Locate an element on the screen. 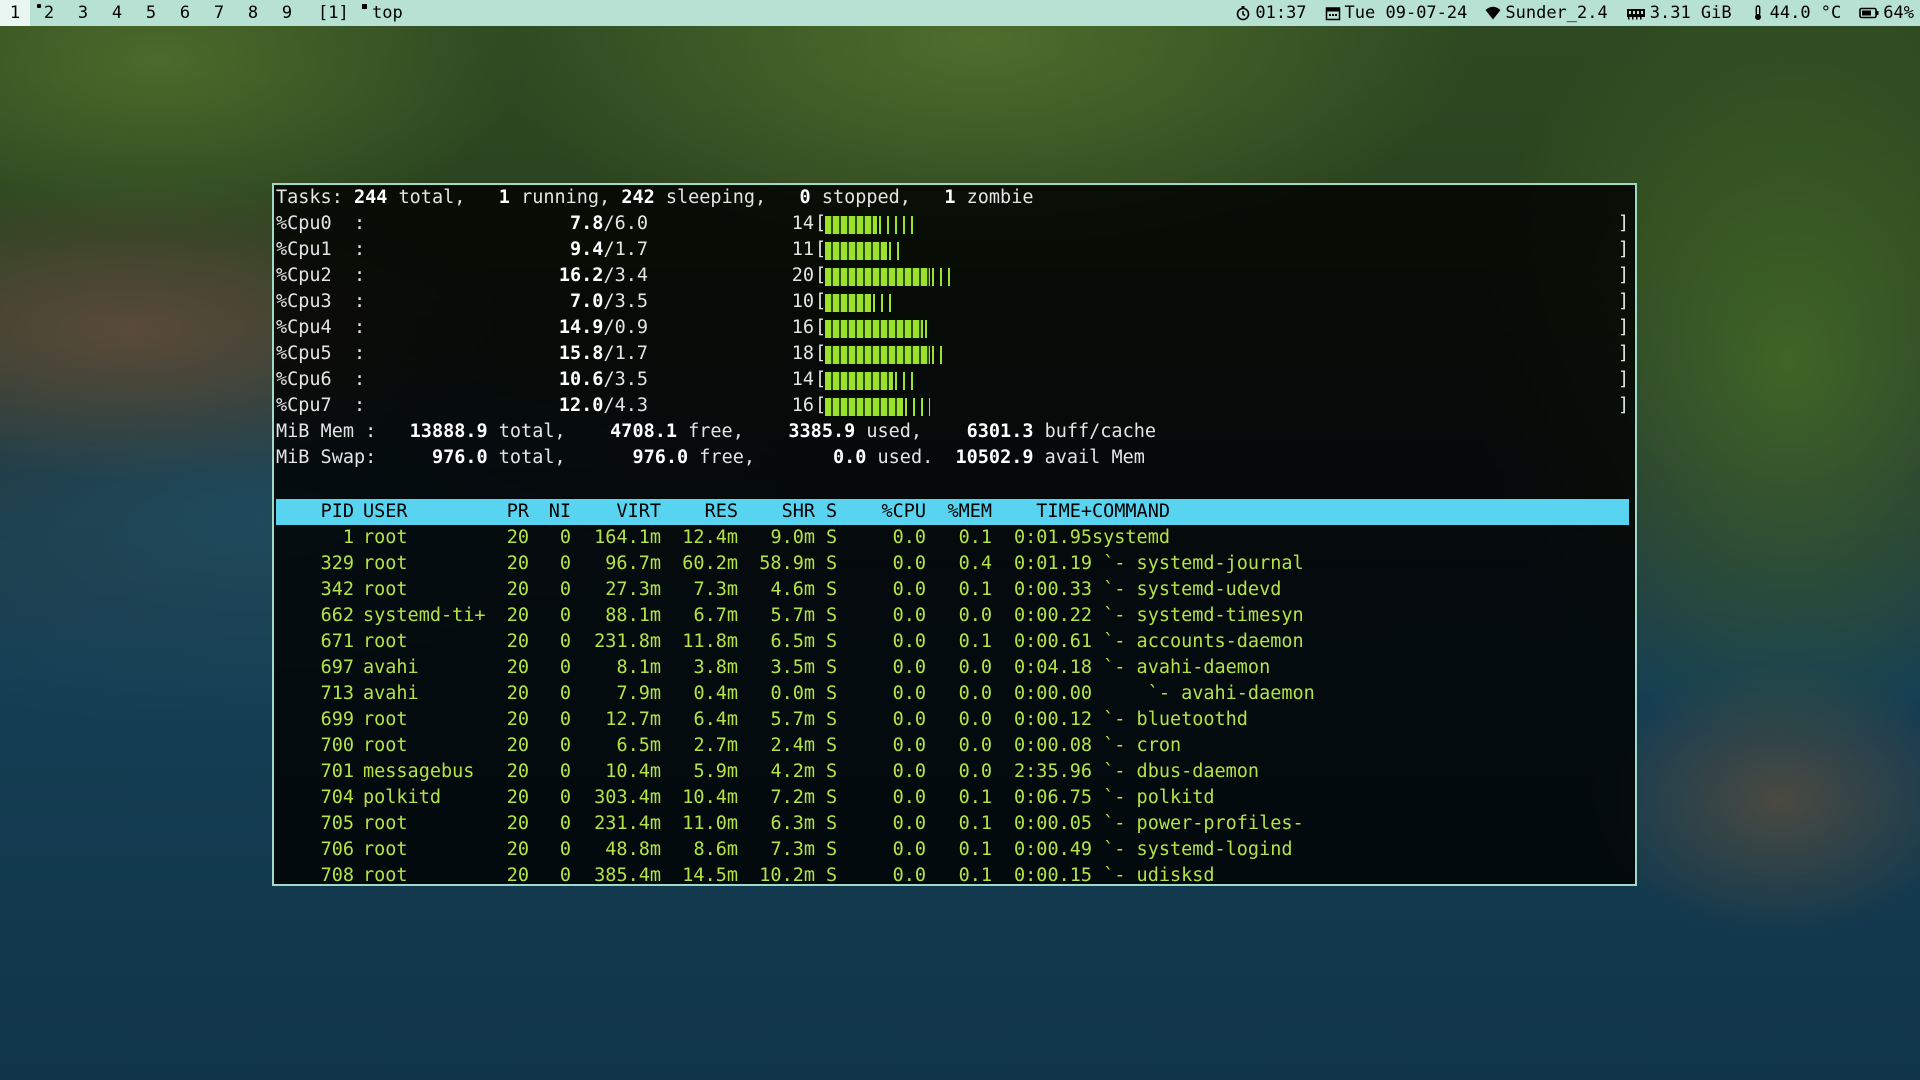  process-time: 0:00.08 is located at coordinates (1053, 745).